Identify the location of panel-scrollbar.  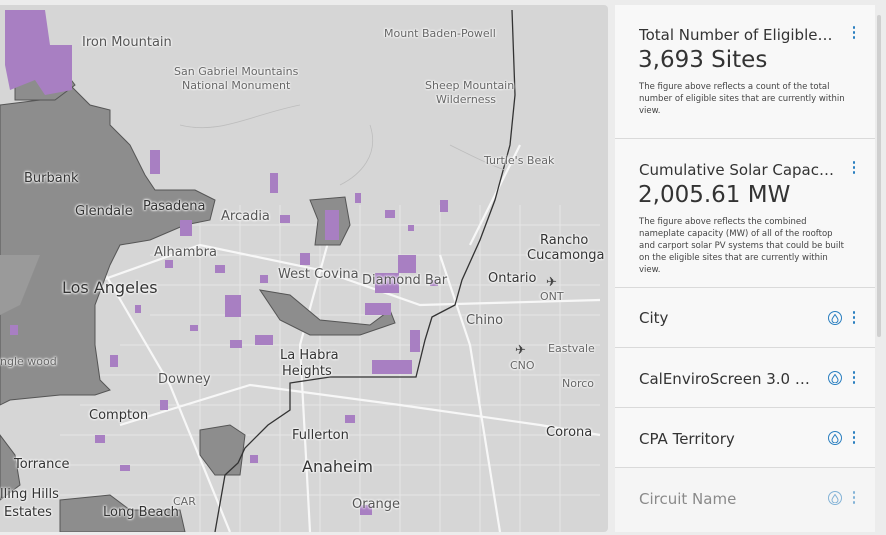
(879, 176).